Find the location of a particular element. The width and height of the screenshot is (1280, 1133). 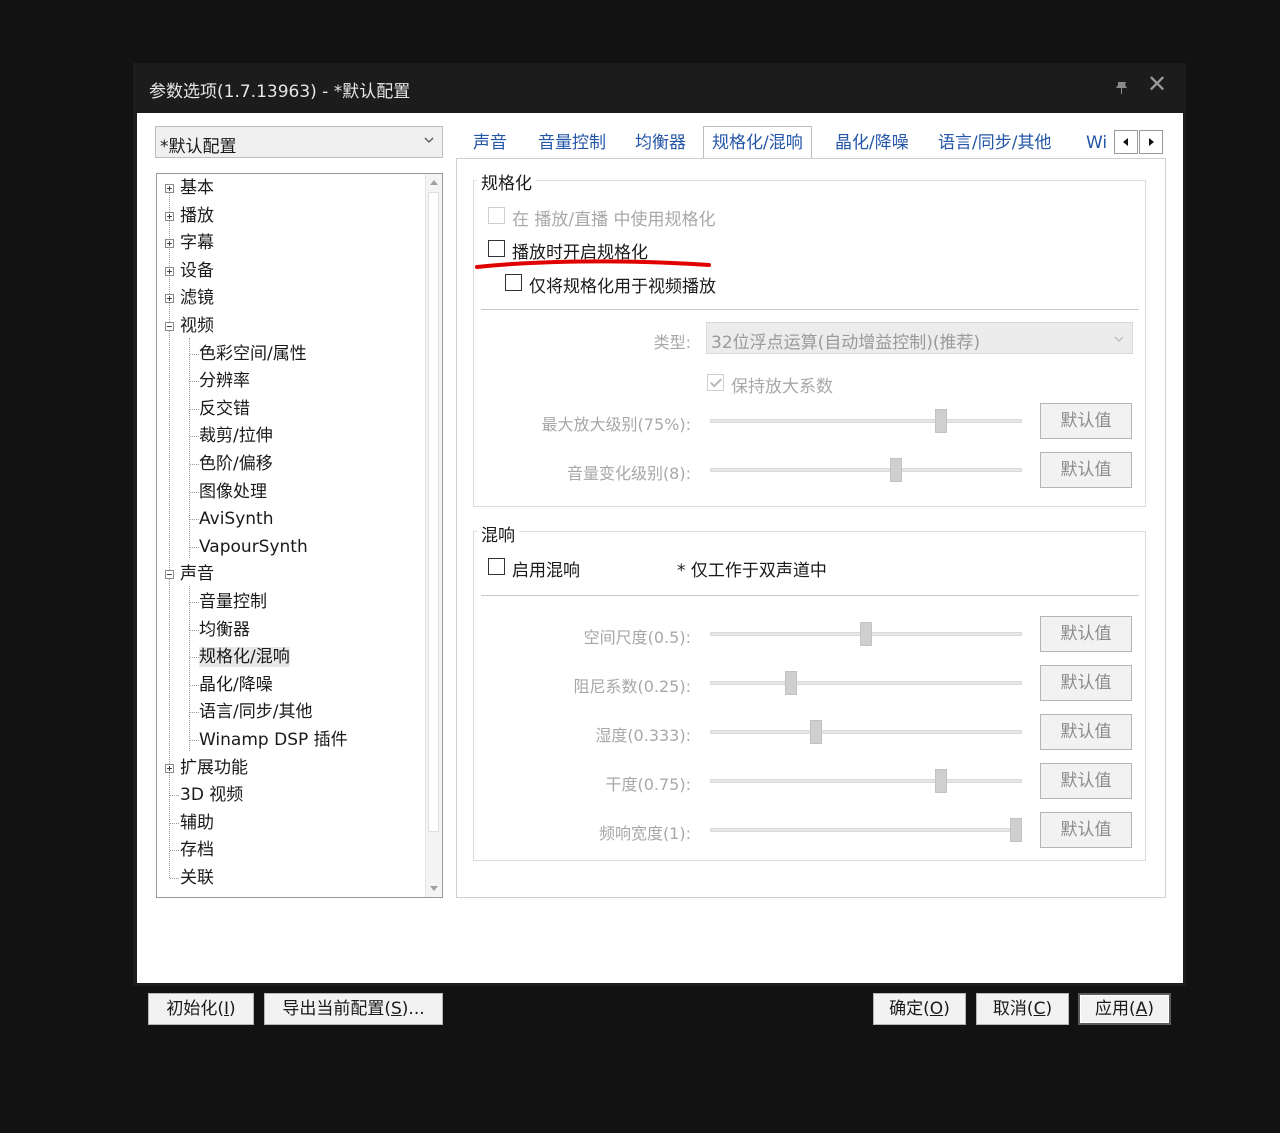

slider-label: 湿度(0.333): is located at coordinates (643, 735).